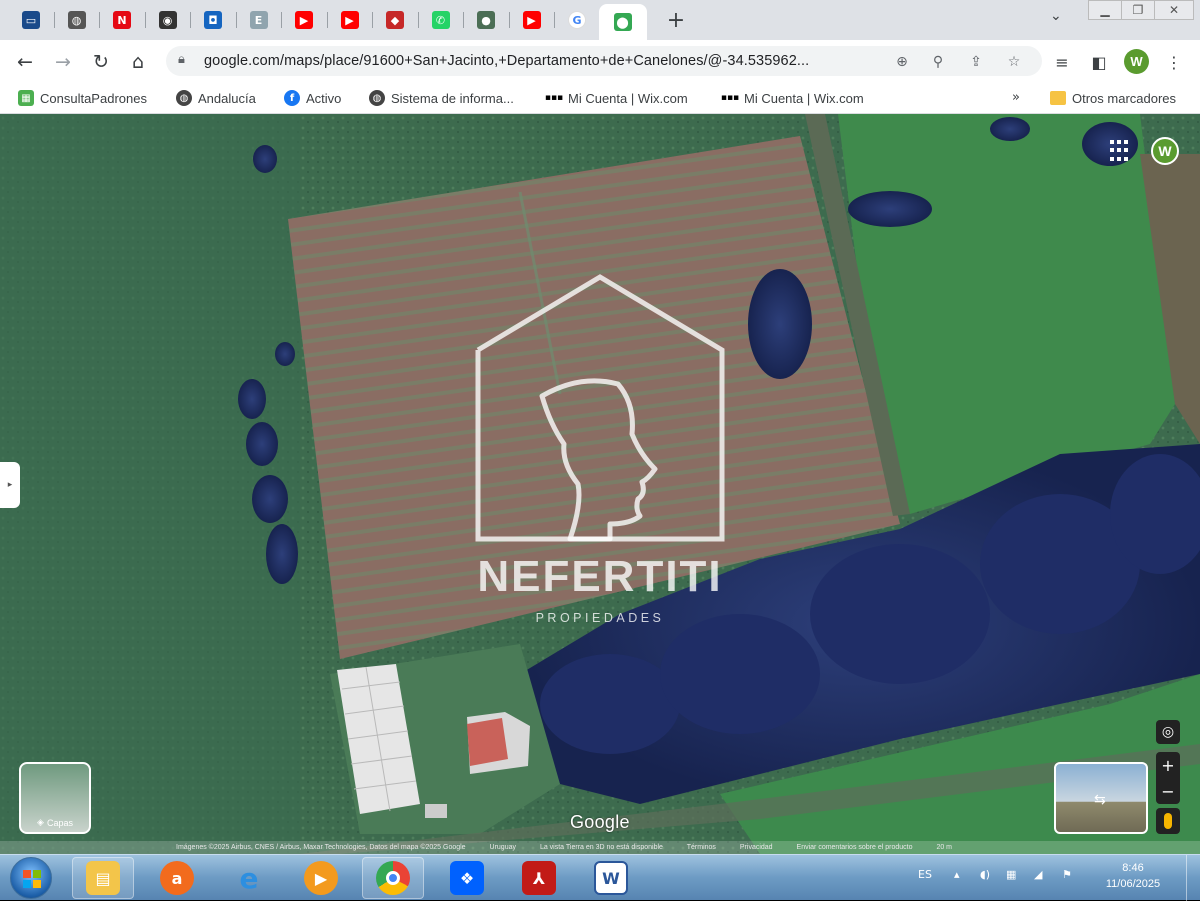 The width and height of the screenshot is (1200, 901). Describe the element at coordinates (976, 62) in the screenshot. I see `share-icon: ⇪` at that location.